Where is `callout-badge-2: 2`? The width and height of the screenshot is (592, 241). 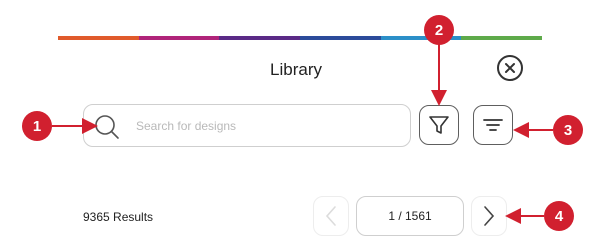
callout-badge-2: 2 is located at coordinates (439, 30).